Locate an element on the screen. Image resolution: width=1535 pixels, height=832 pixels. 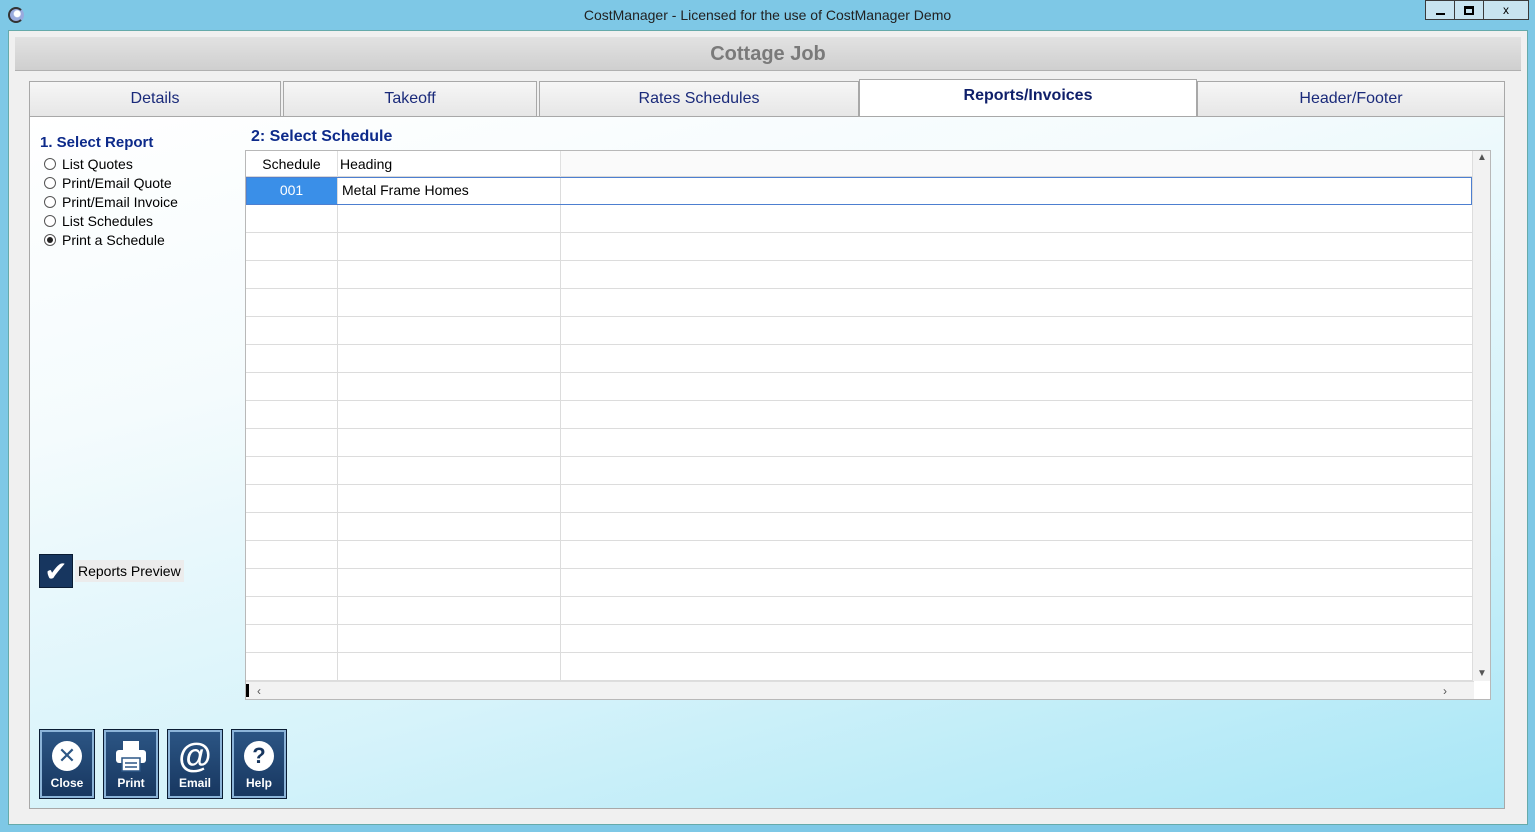
radio-print-a-schedule: Print a Schedule is located at coordinates (104, 240).